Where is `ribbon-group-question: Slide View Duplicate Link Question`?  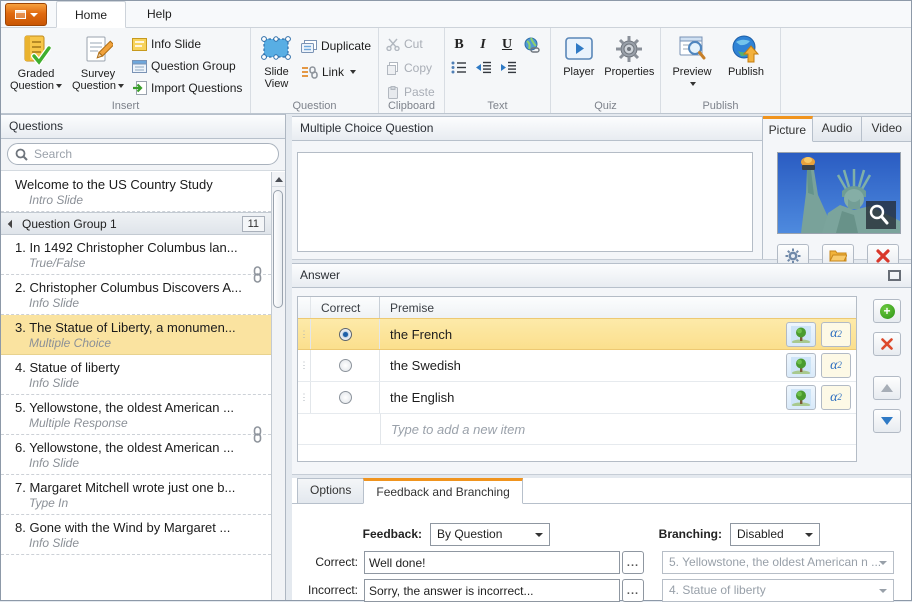
ribbon-group-question: Slide View Duplicate Link Question is located at coordinates (315, 70).